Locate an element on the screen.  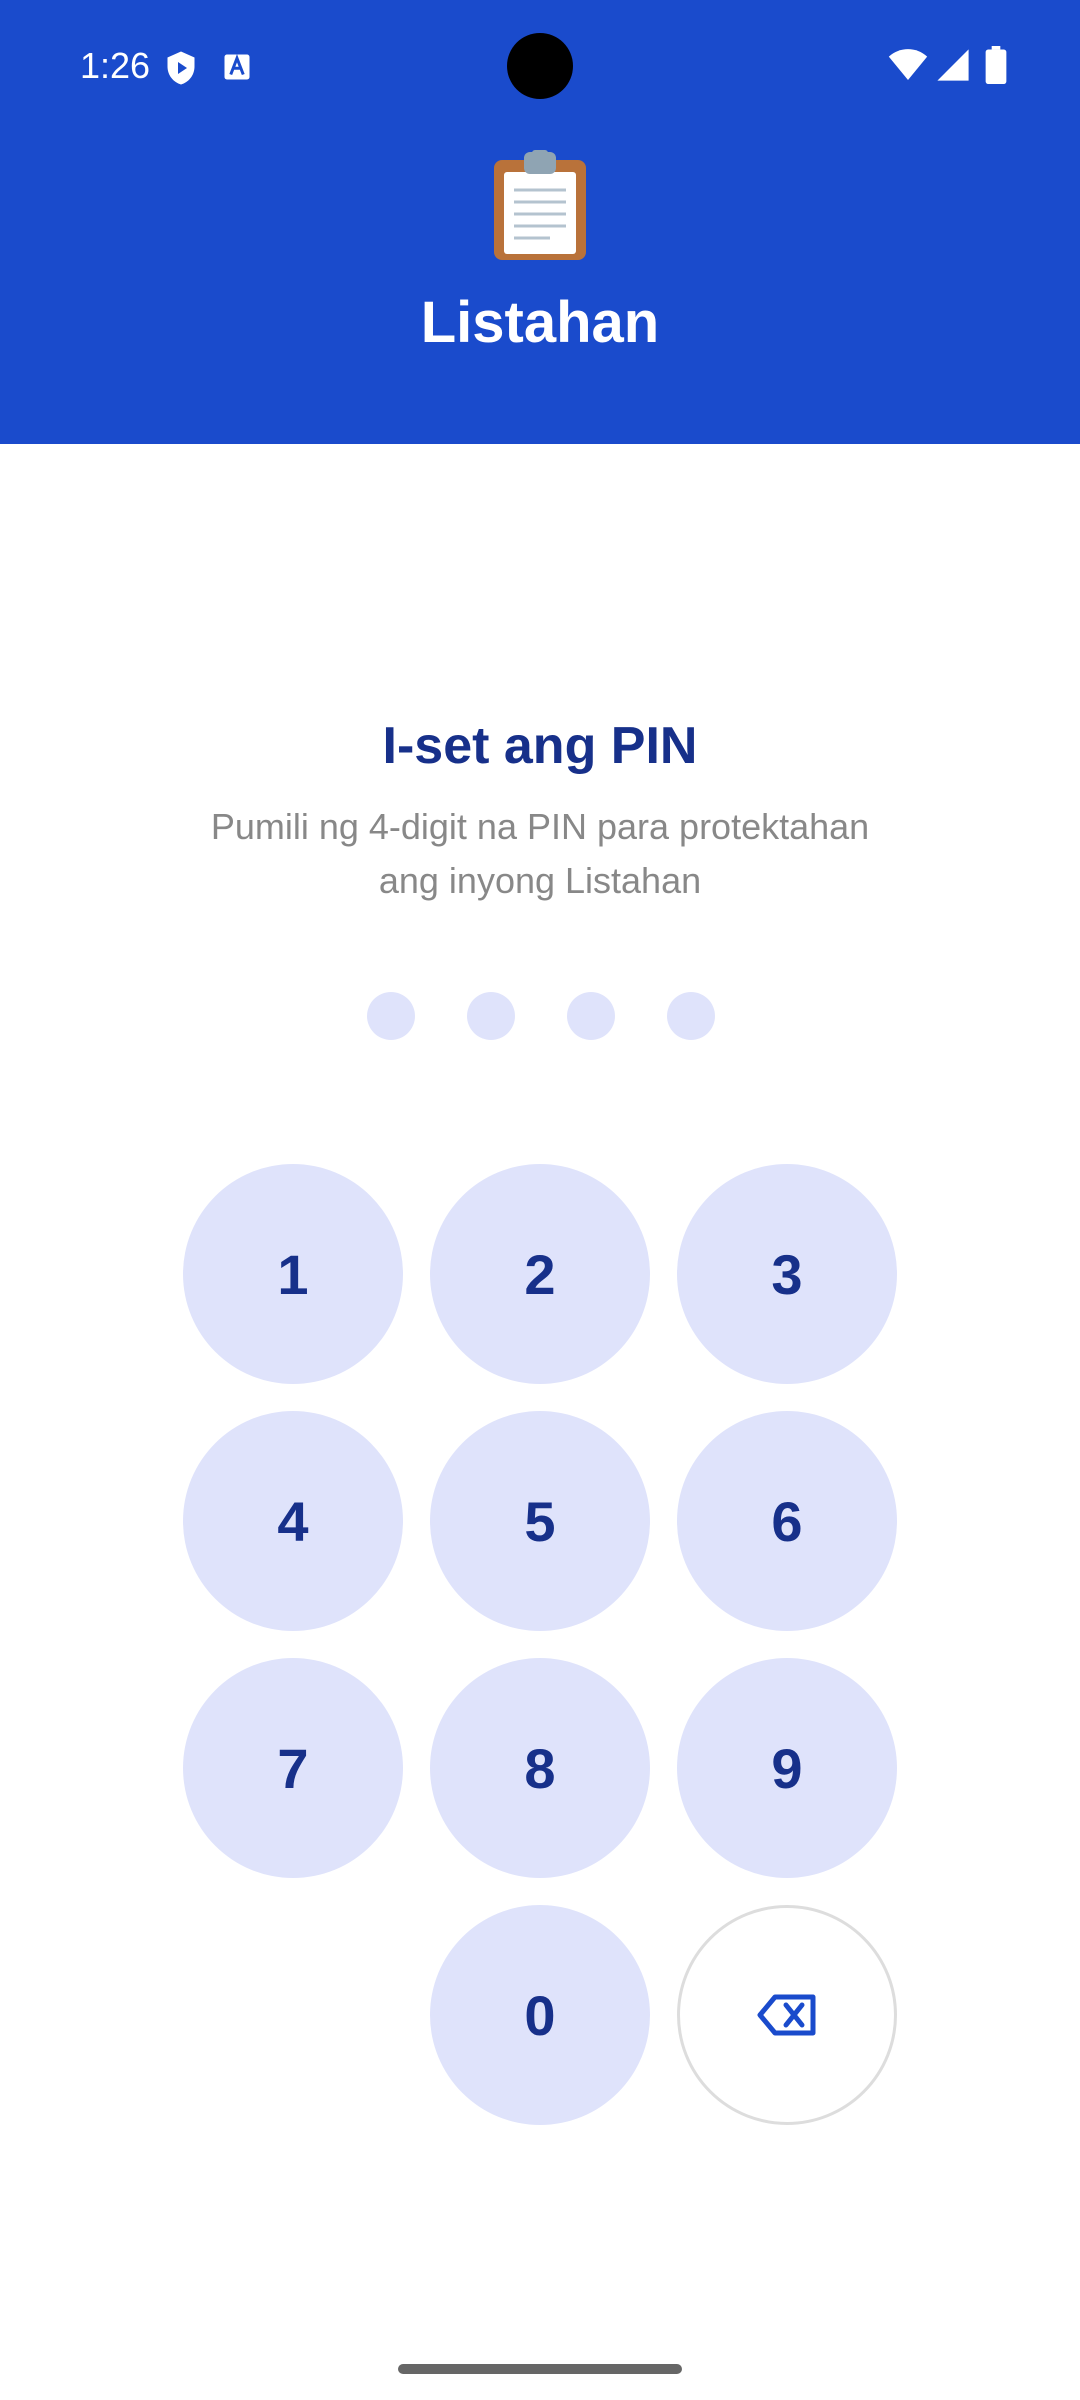
key-7: 7 is located at coordinates (293, 1768).